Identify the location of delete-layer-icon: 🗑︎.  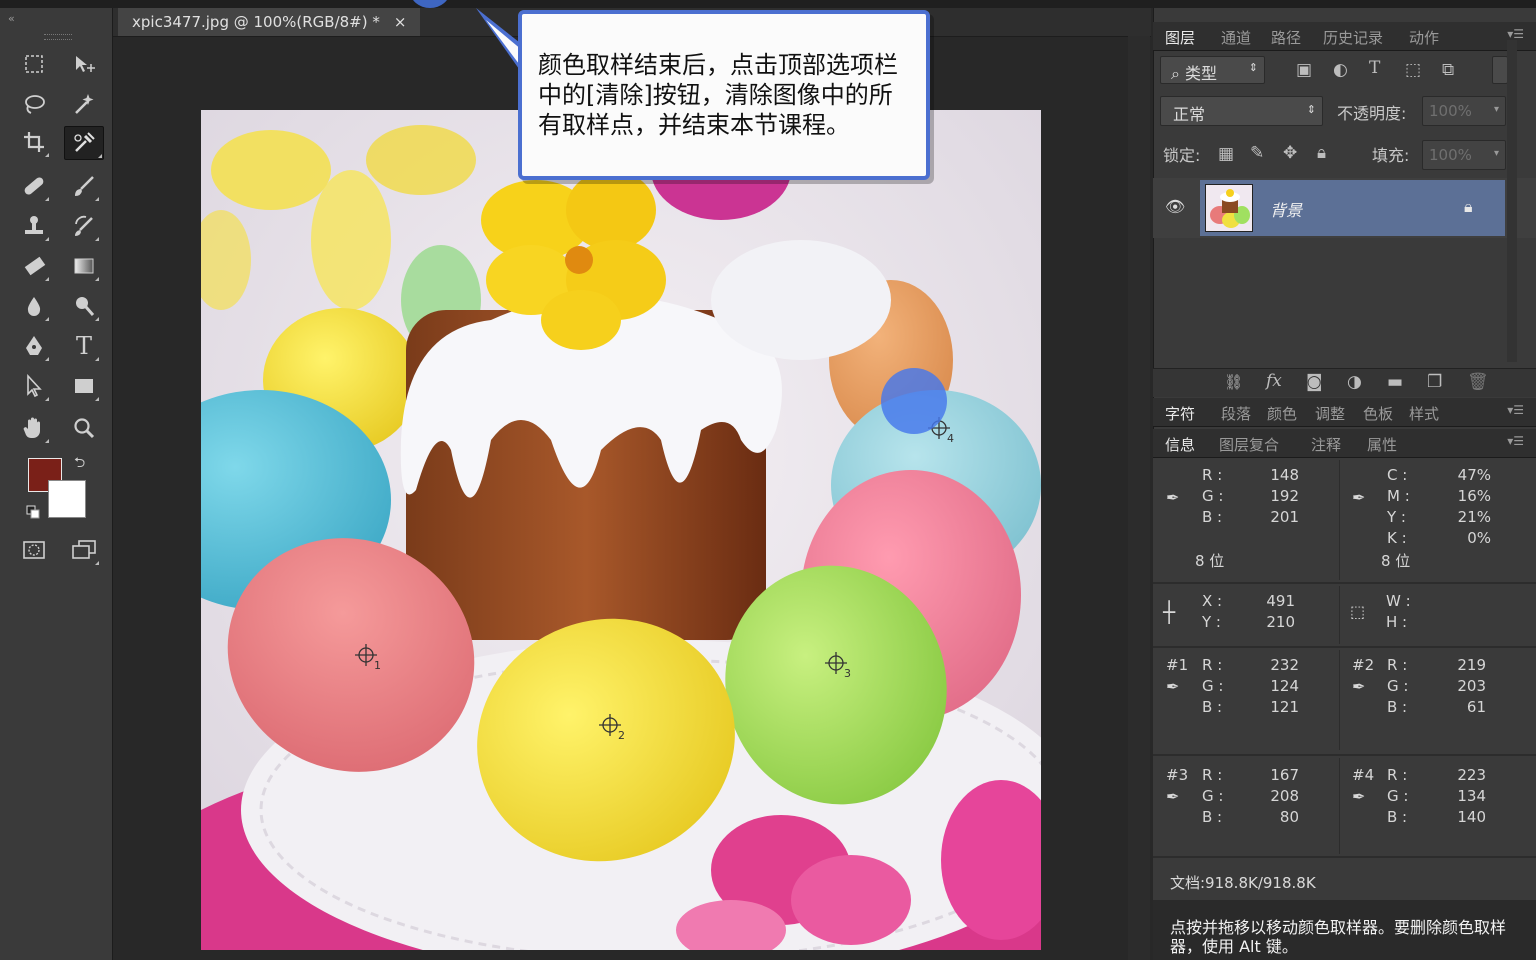
(1478, 382).